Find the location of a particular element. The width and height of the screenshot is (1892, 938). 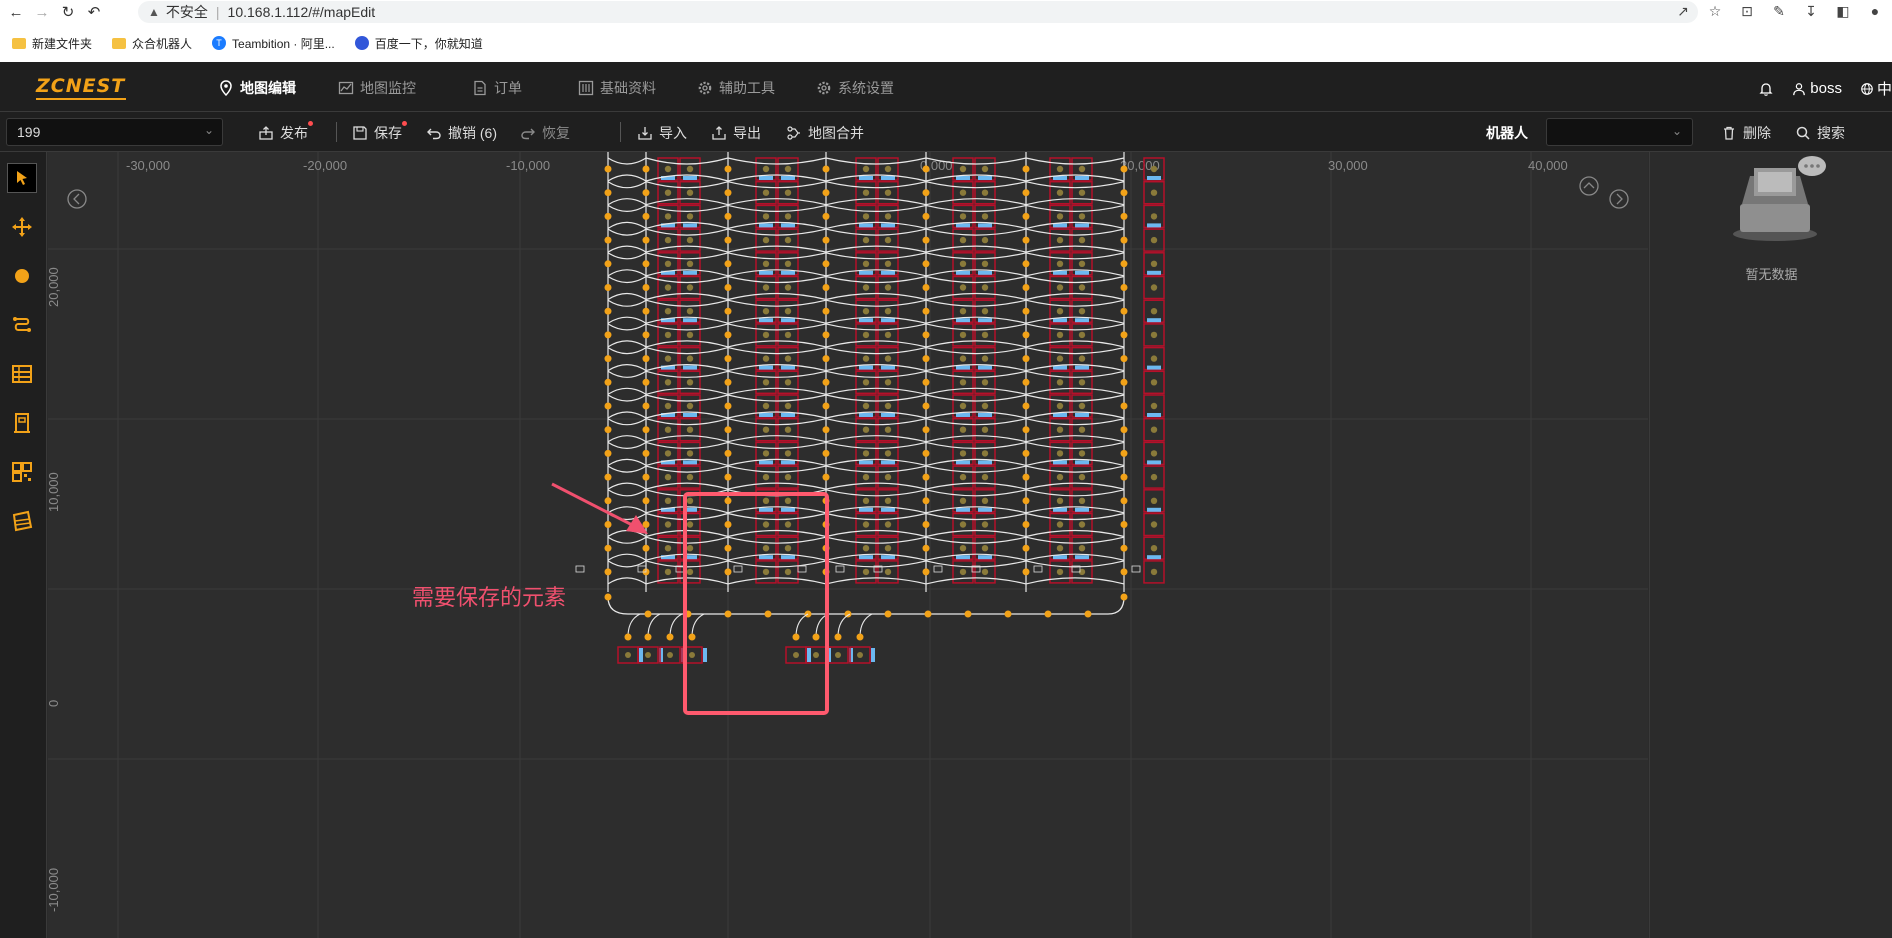

back-icon: ← is located at coordinates (16, 12).